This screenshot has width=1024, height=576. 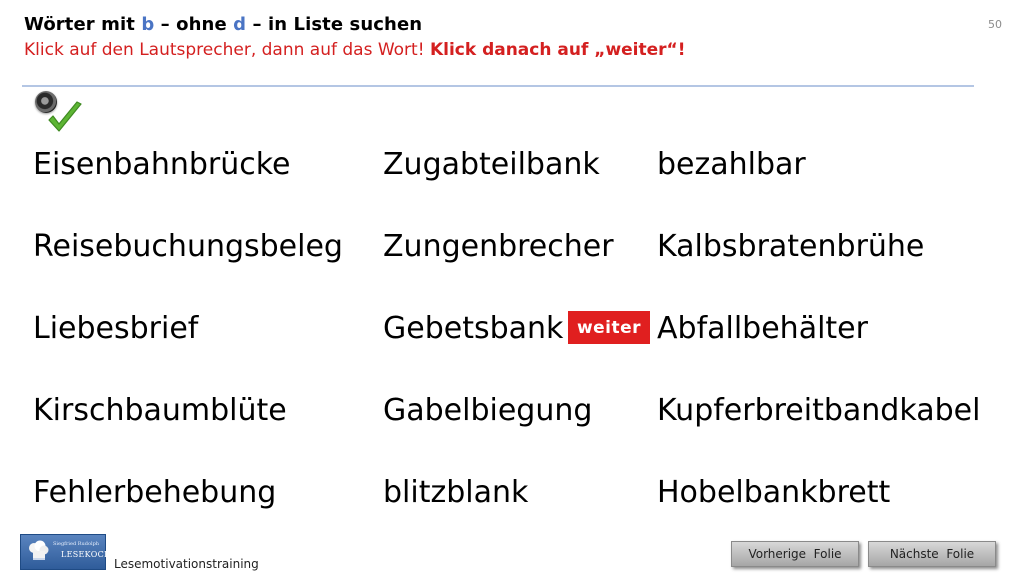 What do you see at coordinates (188, 247) in the screenshot?
I see `word-col1-row2: Reisebuchungsbeleg` at bounding box center [188, 247].